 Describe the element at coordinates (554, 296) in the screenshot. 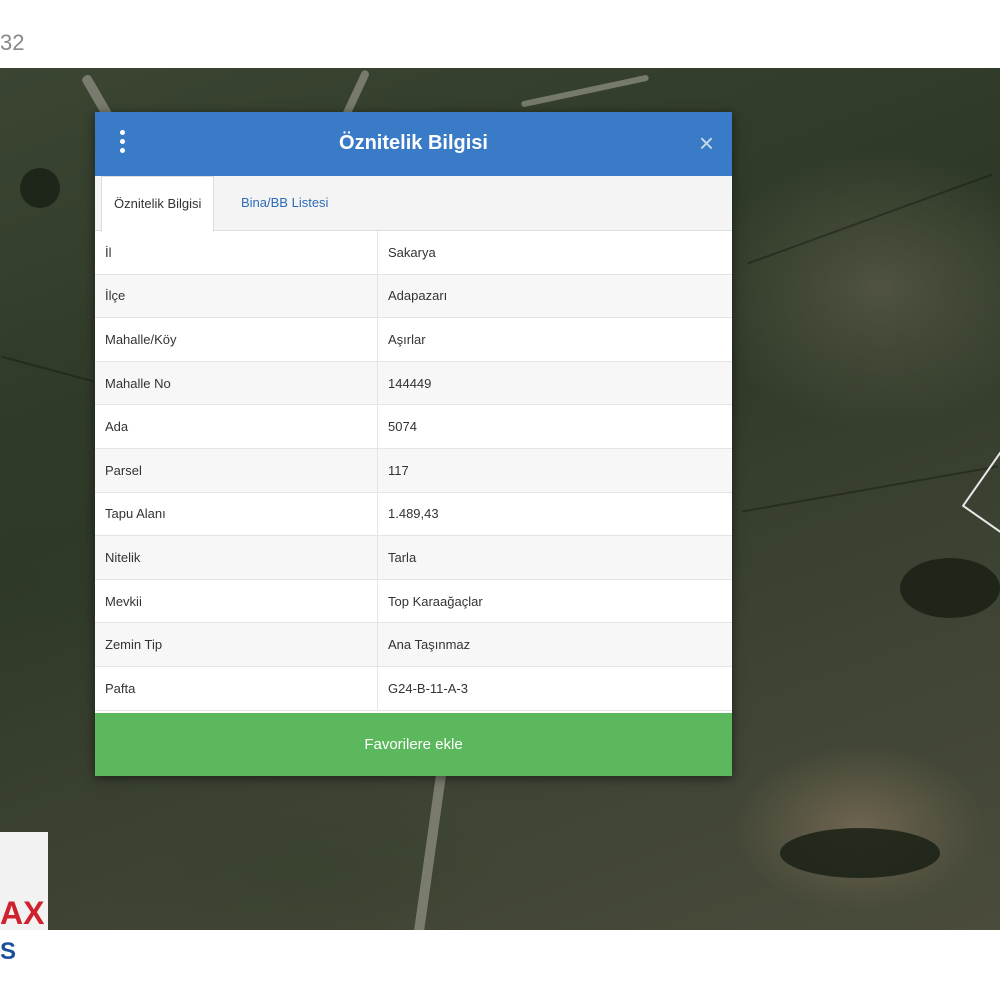

I see `row-value: Adapazarı` at that location.